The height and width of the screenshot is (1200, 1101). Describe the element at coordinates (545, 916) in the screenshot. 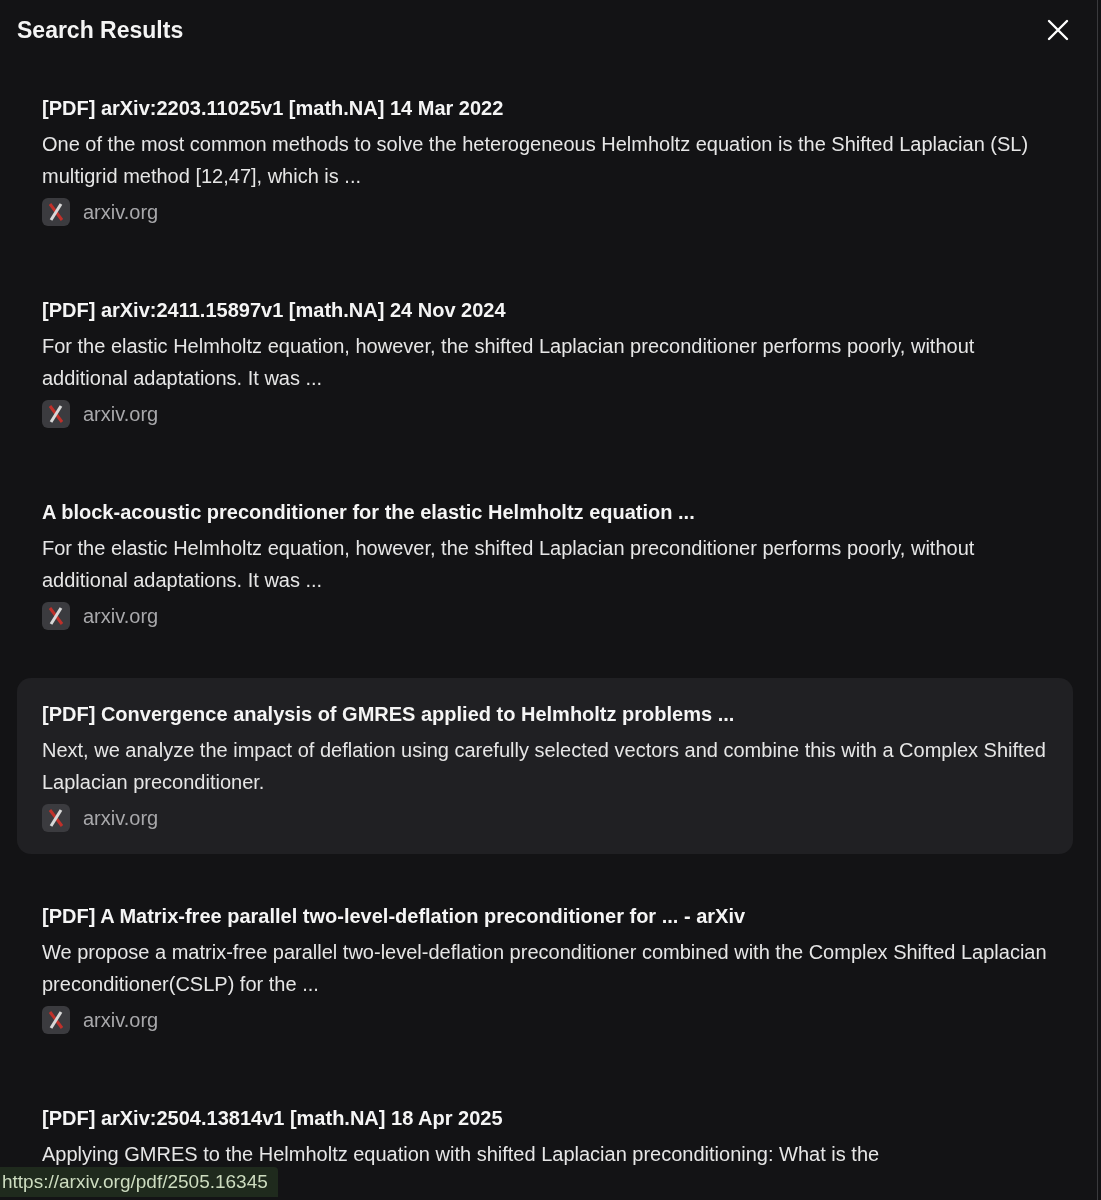

I see `result-title: [PDF] A Matrix-free parallel two-level-deflation preconditioner for ... - arXiv` at that location.